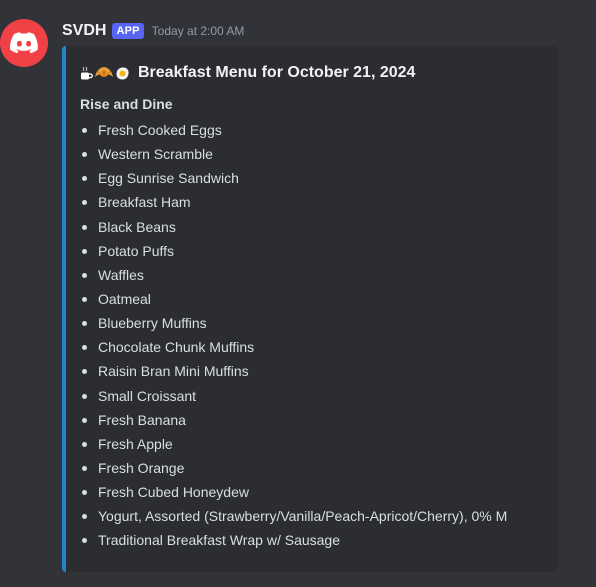  What do you see at coordinates (122, 72) in the screenshot?
I see `fried-egg-icon` at bounding box center [122, 72].